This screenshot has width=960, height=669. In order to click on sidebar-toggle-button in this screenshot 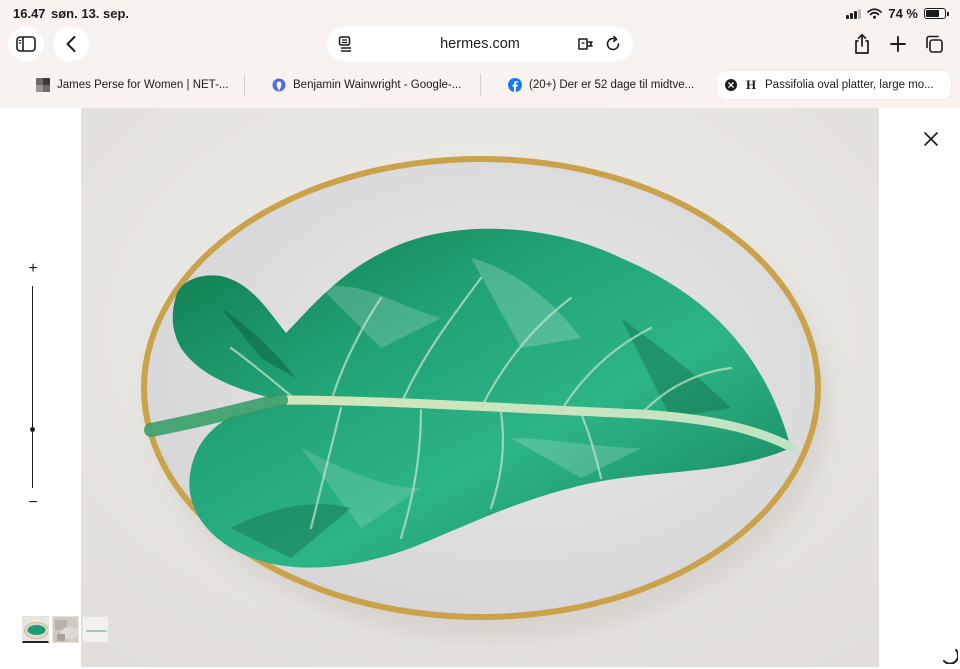, I will do `click(26, 44)`.